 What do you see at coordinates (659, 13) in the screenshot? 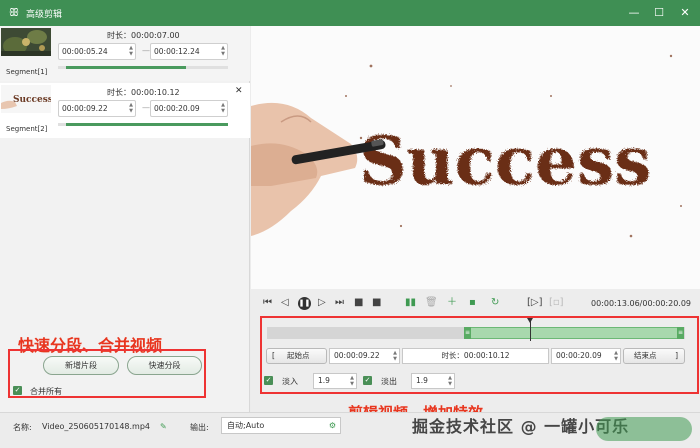
I see `maximize-button: ☐` at bounding box center [659, 13].